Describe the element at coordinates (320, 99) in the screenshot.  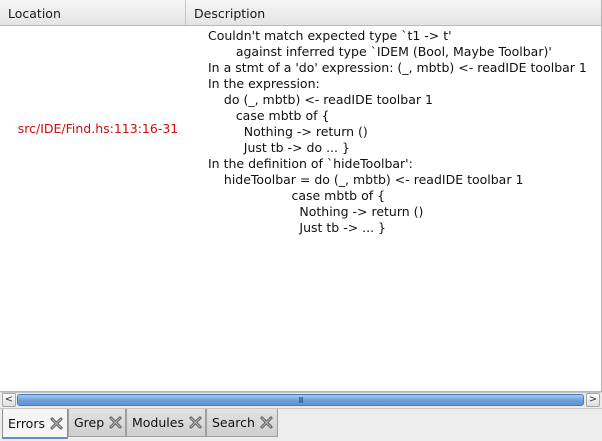
I see `description-line: do (_, mbtb) <- readIDE toolbar 1` at that location.